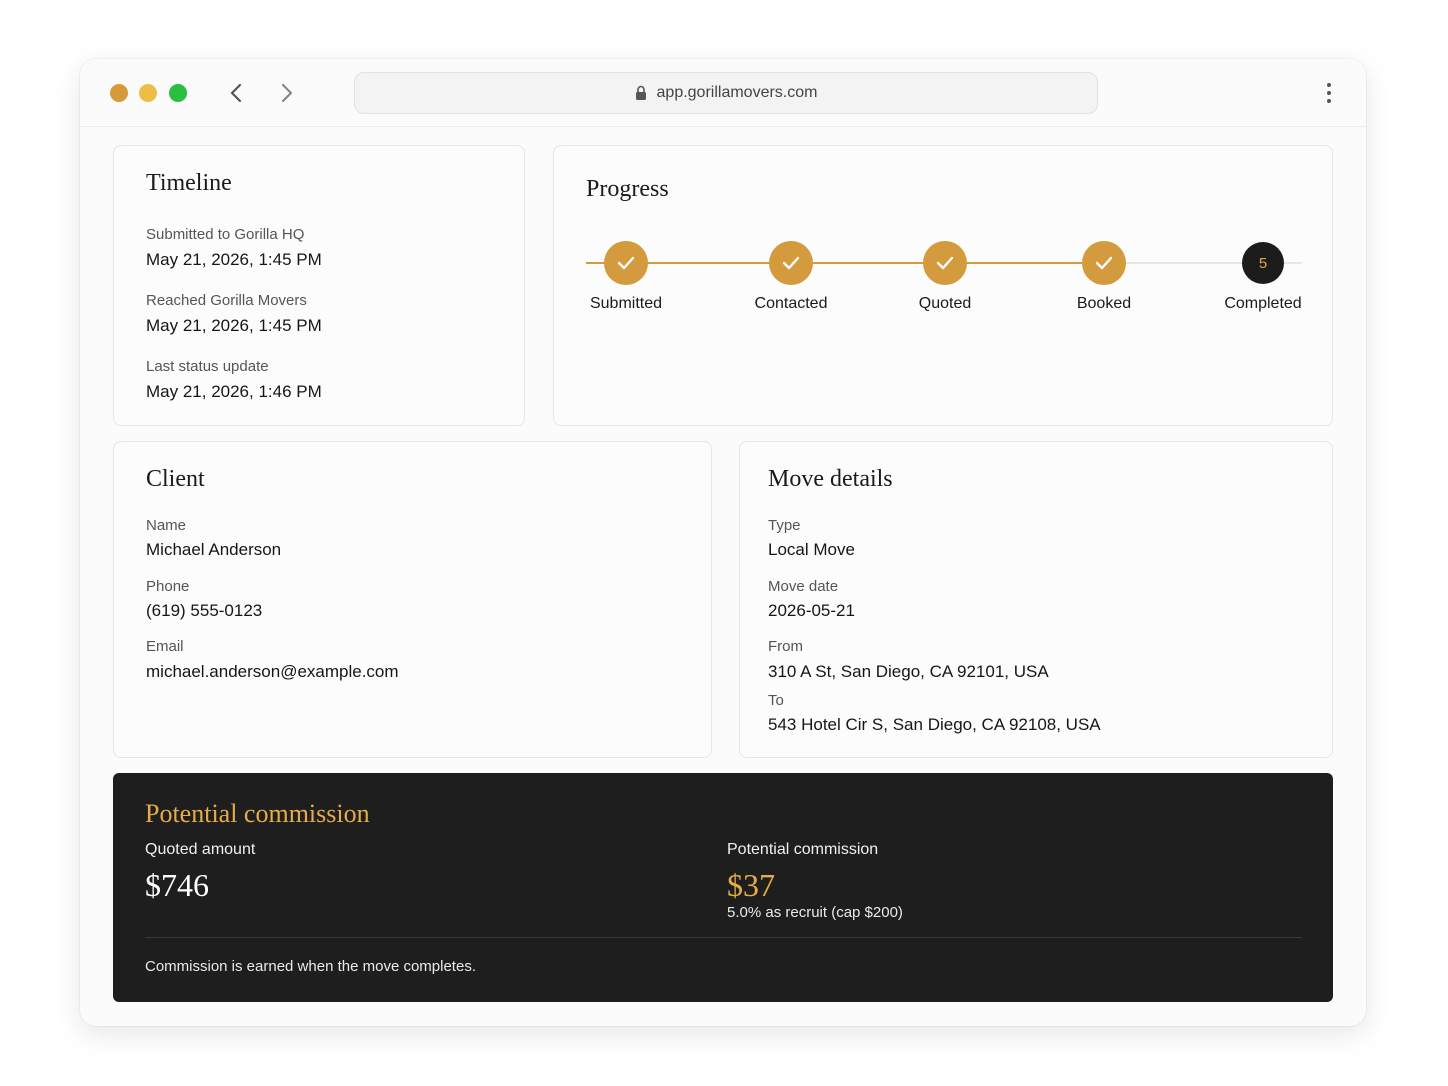 The image size is (1448, 1086). Describe the element at coordinates (225, 234) in the screenshot. I see `timeline-label: Submitted to Gorilla HQ` at that location.